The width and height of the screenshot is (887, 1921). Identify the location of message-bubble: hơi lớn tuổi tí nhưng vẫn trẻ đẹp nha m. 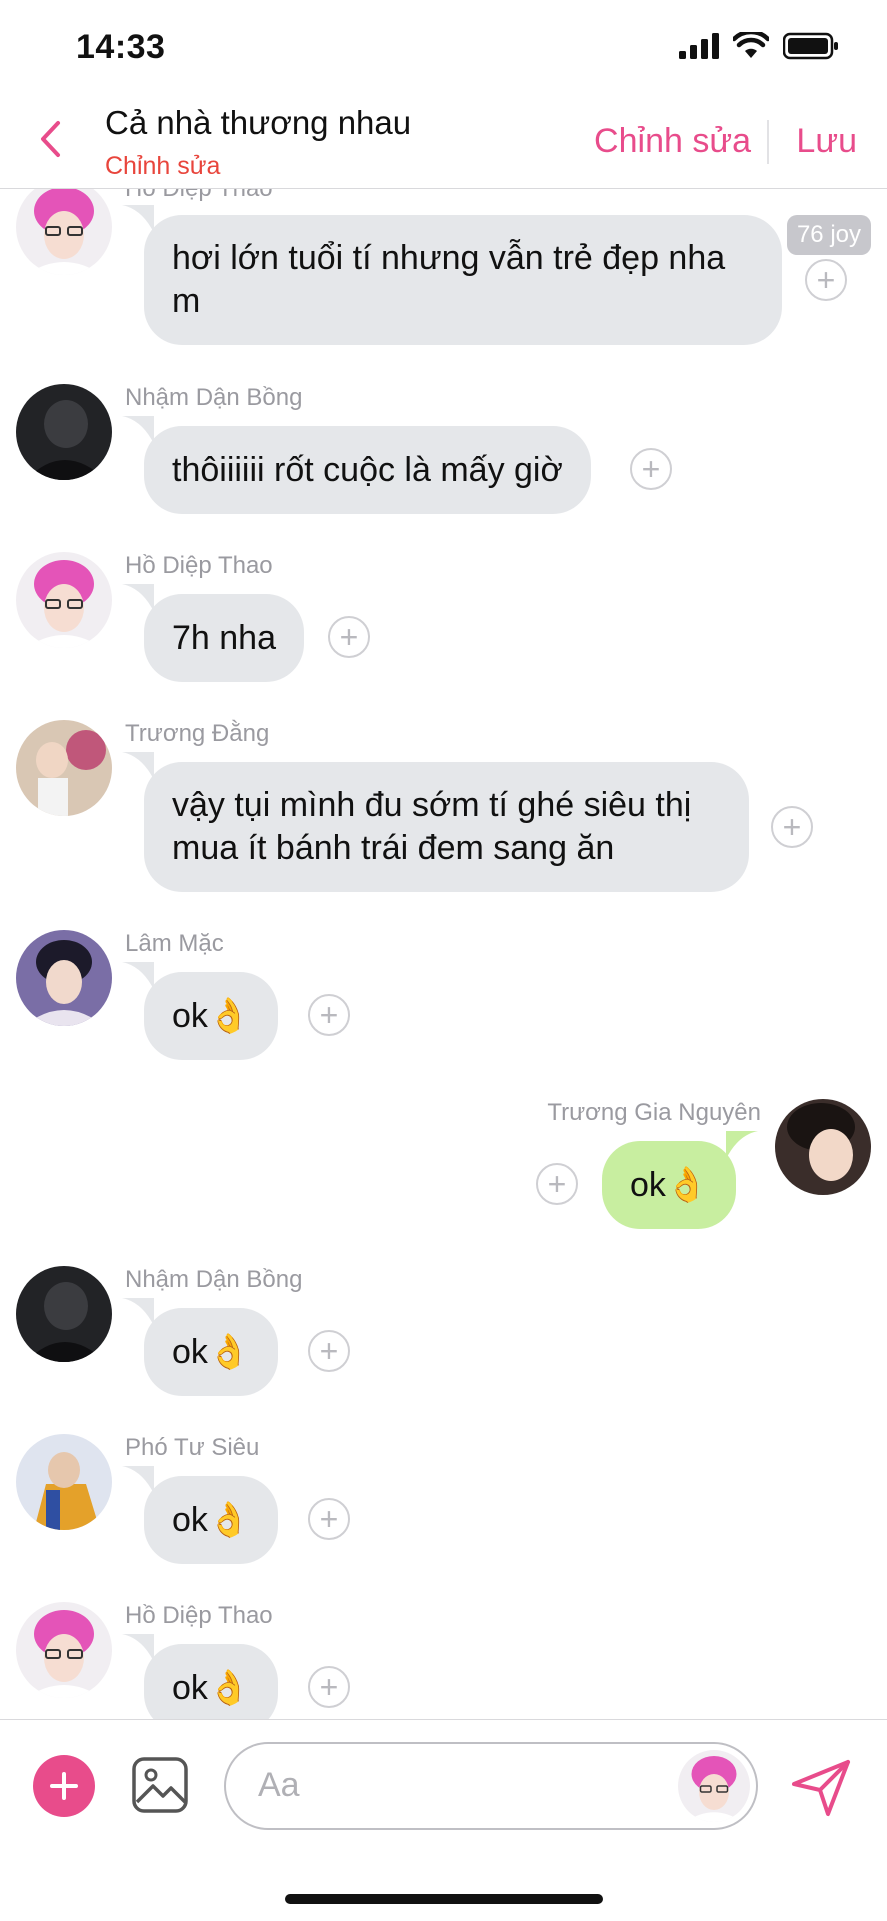
(452, 275).